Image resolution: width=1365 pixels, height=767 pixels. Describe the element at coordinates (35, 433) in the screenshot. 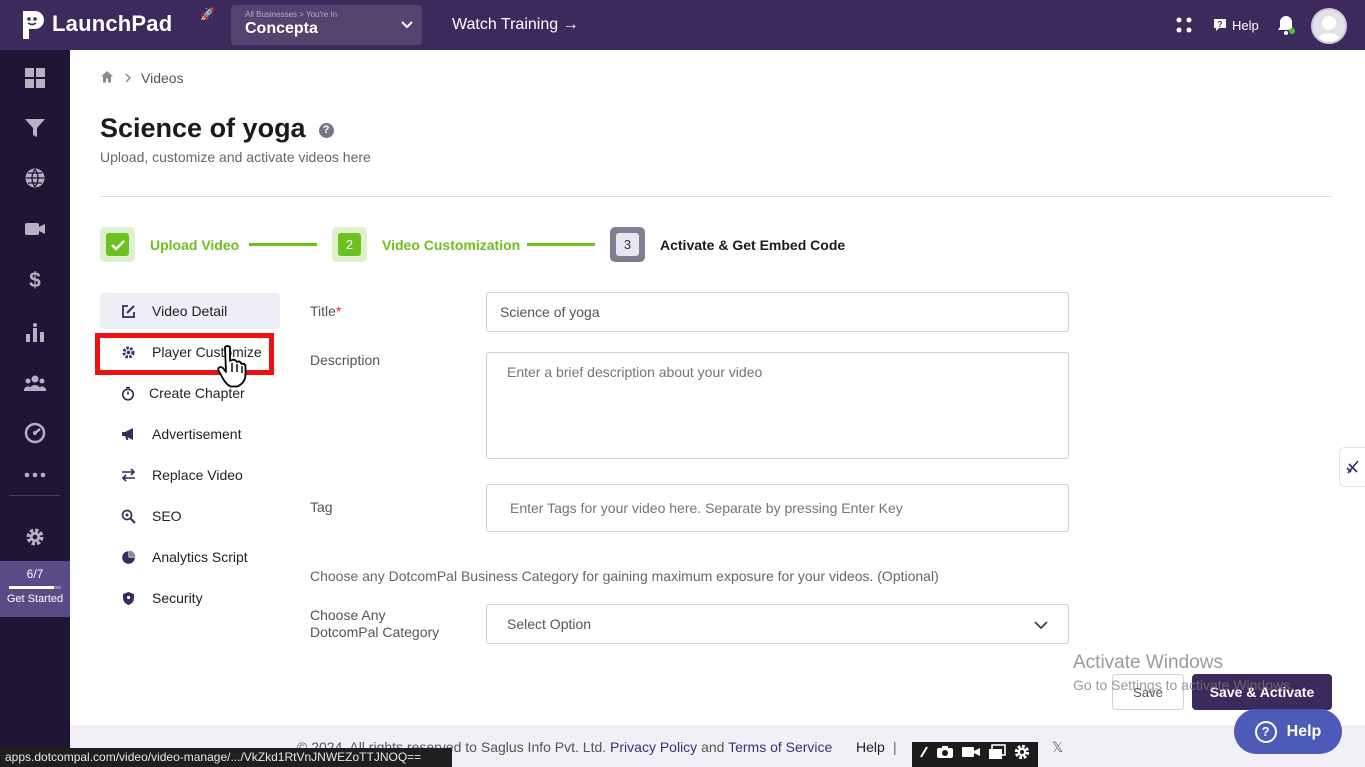

I see `gauge-icon` at that location.